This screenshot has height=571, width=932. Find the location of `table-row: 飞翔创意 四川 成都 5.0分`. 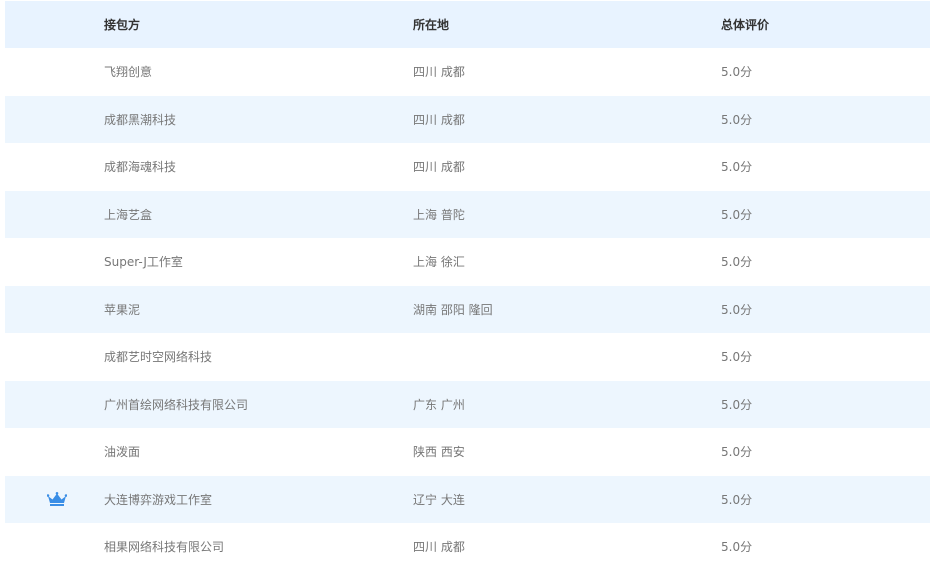

table-row: 飞翔创意 四川 成都 5.0分 is located at coordinates (467, 72).